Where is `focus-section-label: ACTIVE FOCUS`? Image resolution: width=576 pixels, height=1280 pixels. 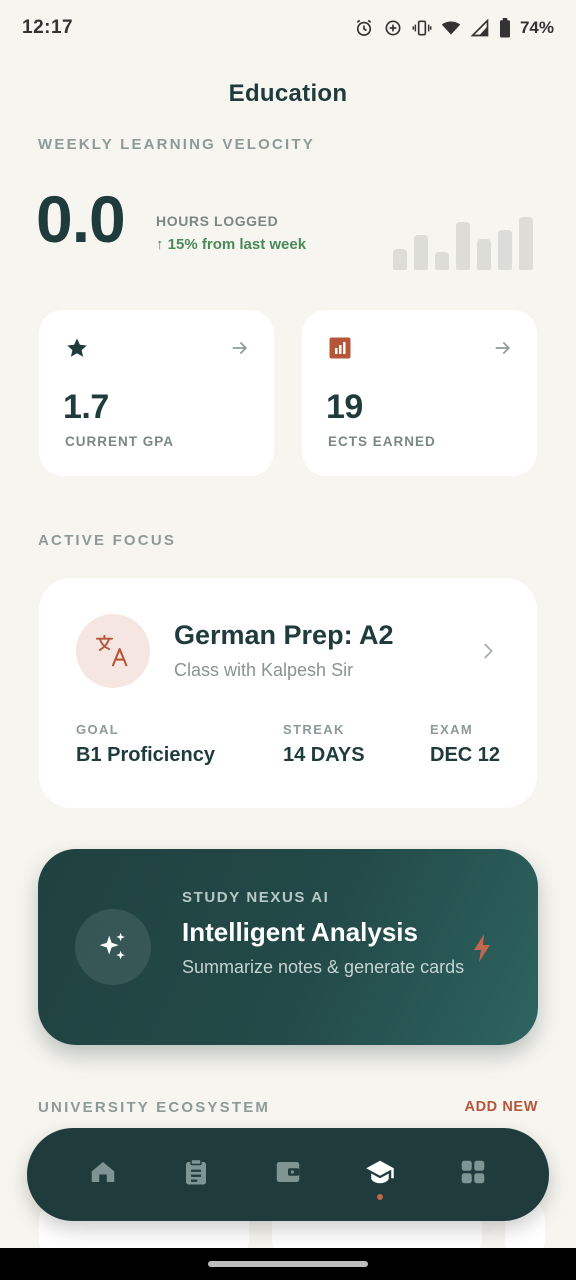
focus-section-label: ACTIVE FOCUS is located at coordinates (107, 540).